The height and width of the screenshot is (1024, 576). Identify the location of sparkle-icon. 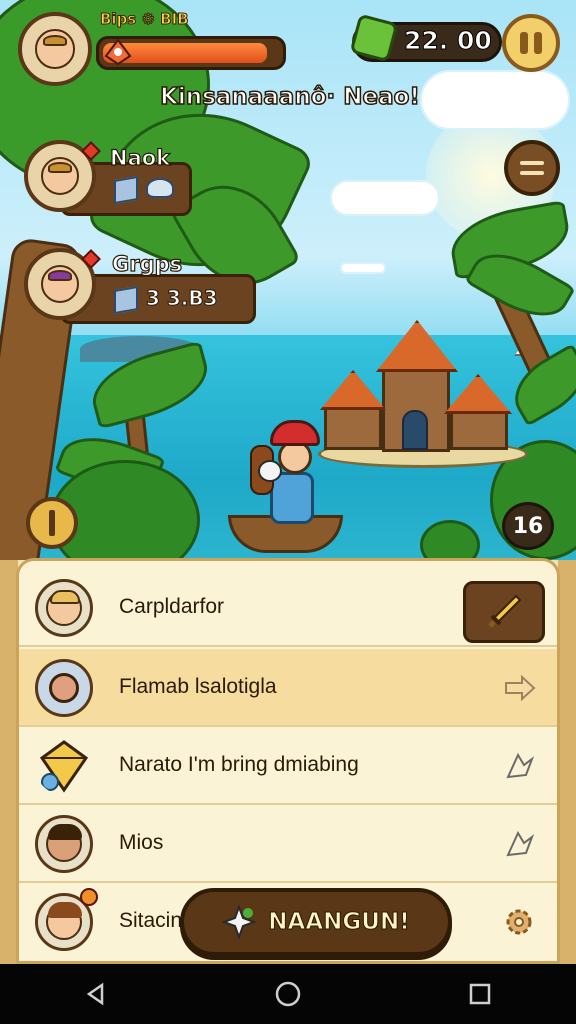
(239, 922).